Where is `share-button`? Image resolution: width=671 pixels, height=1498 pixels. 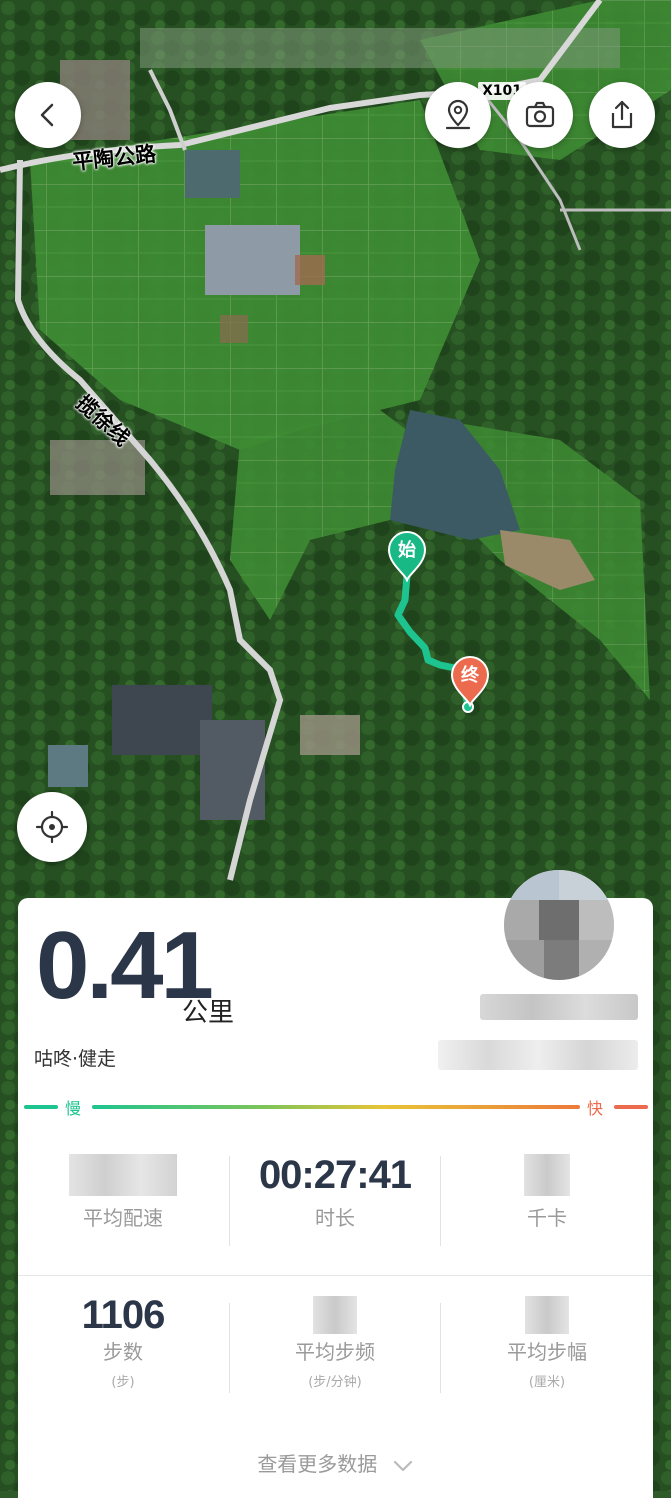
share-button is located at coordinates (622, 115).